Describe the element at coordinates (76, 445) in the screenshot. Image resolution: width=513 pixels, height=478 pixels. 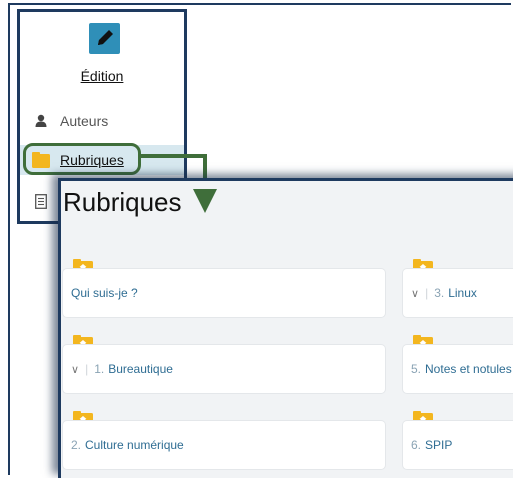
I see `rubrique-number: 2.` at that location.